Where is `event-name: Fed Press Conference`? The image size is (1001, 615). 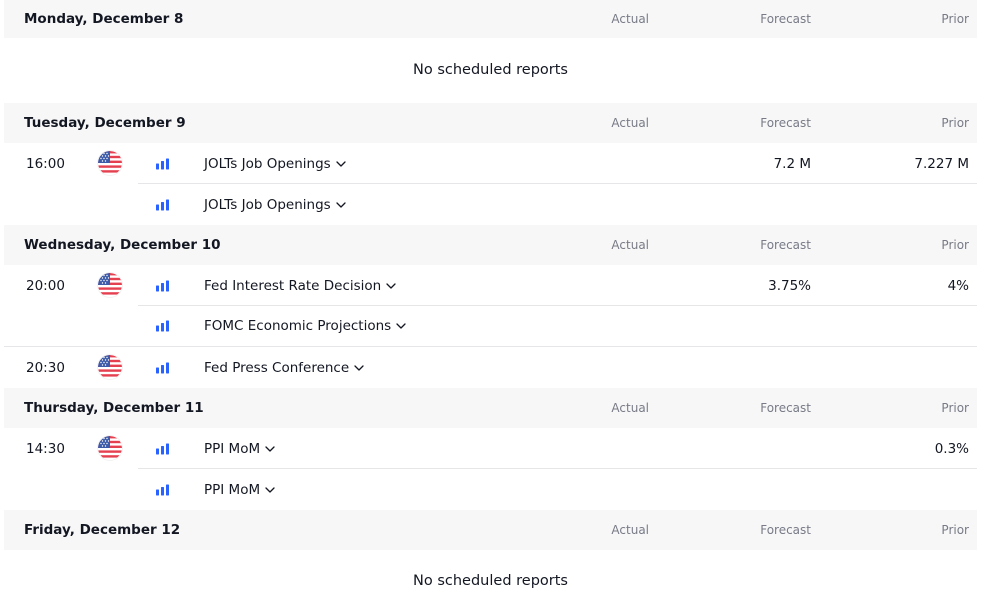 event-name: Fed Press Conference is located at coordinates (277, 367).